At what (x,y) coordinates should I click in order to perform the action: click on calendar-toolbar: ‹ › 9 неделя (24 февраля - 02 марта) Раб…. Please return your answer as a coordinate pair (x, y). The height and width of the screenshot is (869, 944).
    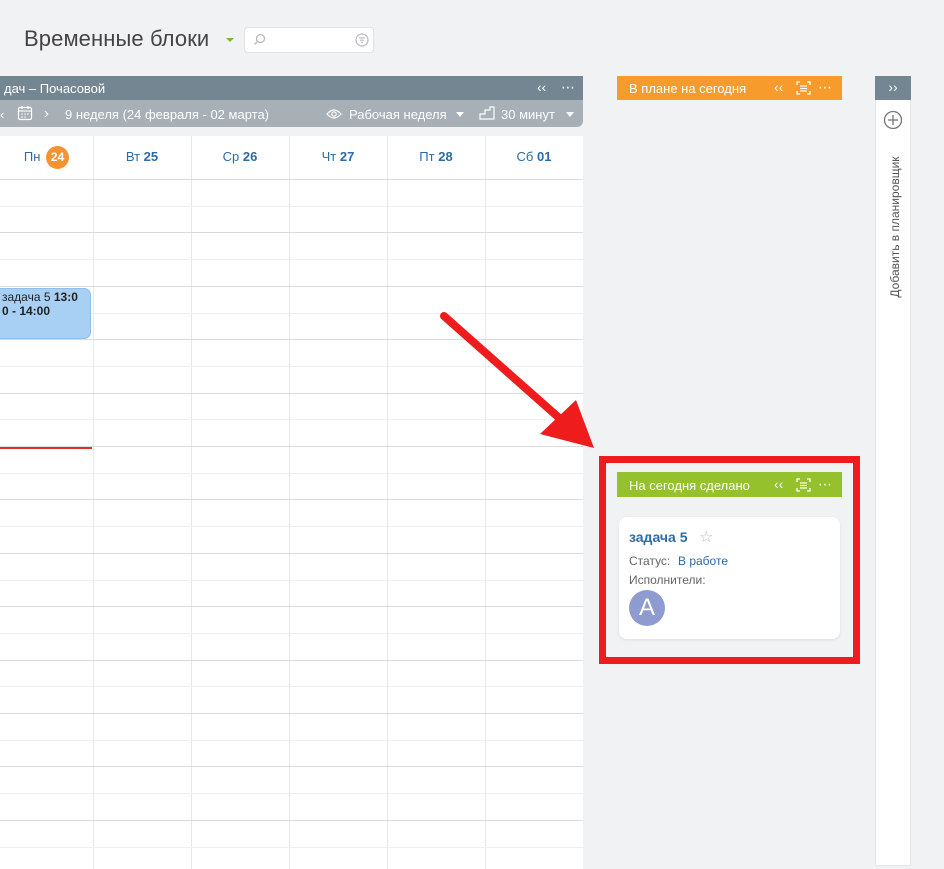
    Looking at the image, I should click on (291, 113).